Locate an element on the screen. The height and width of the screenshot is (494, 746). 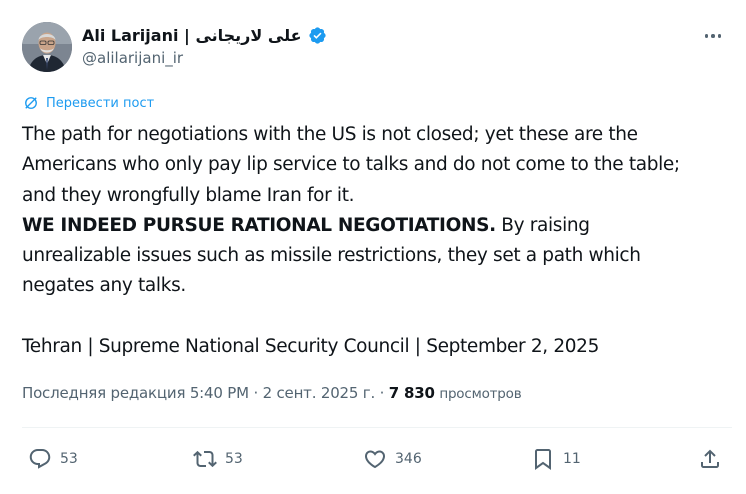
views-count: 7 830 is located at coordinates (411, 393).